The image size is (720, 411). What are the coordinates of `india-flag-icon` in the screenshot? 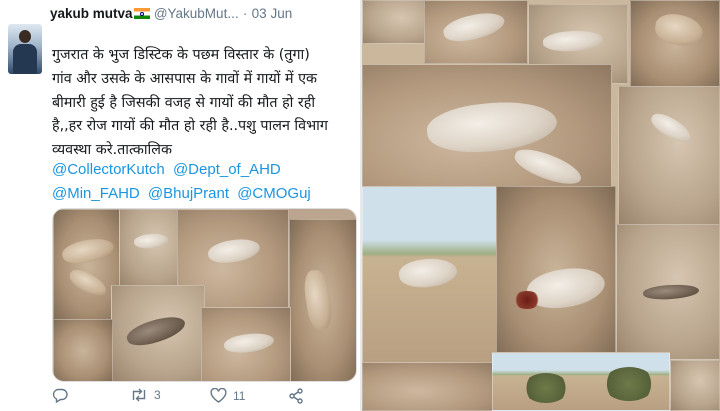 It's located at (141, 13).